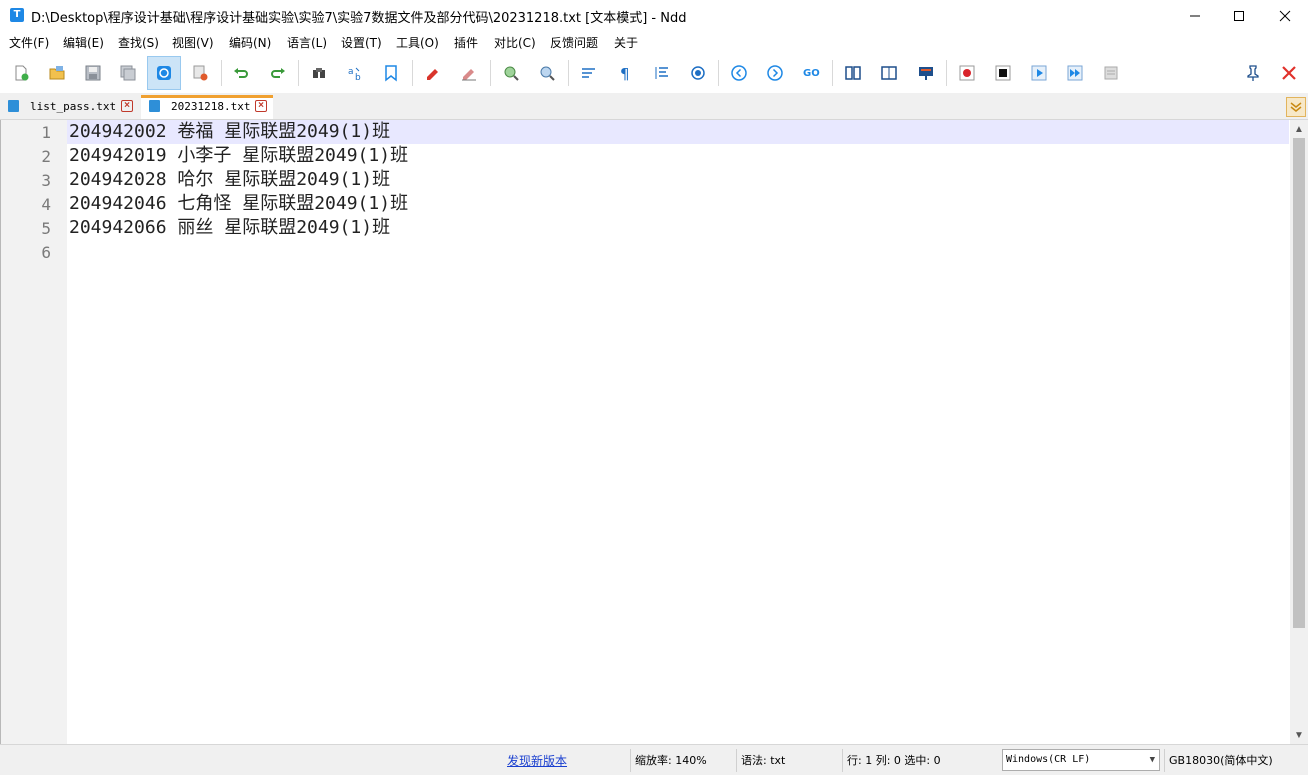 The height and width of the screenshot is (775, 1308). I want to click on line-number-gutter: 1 2 3 4 5 6, so click(34, 432).